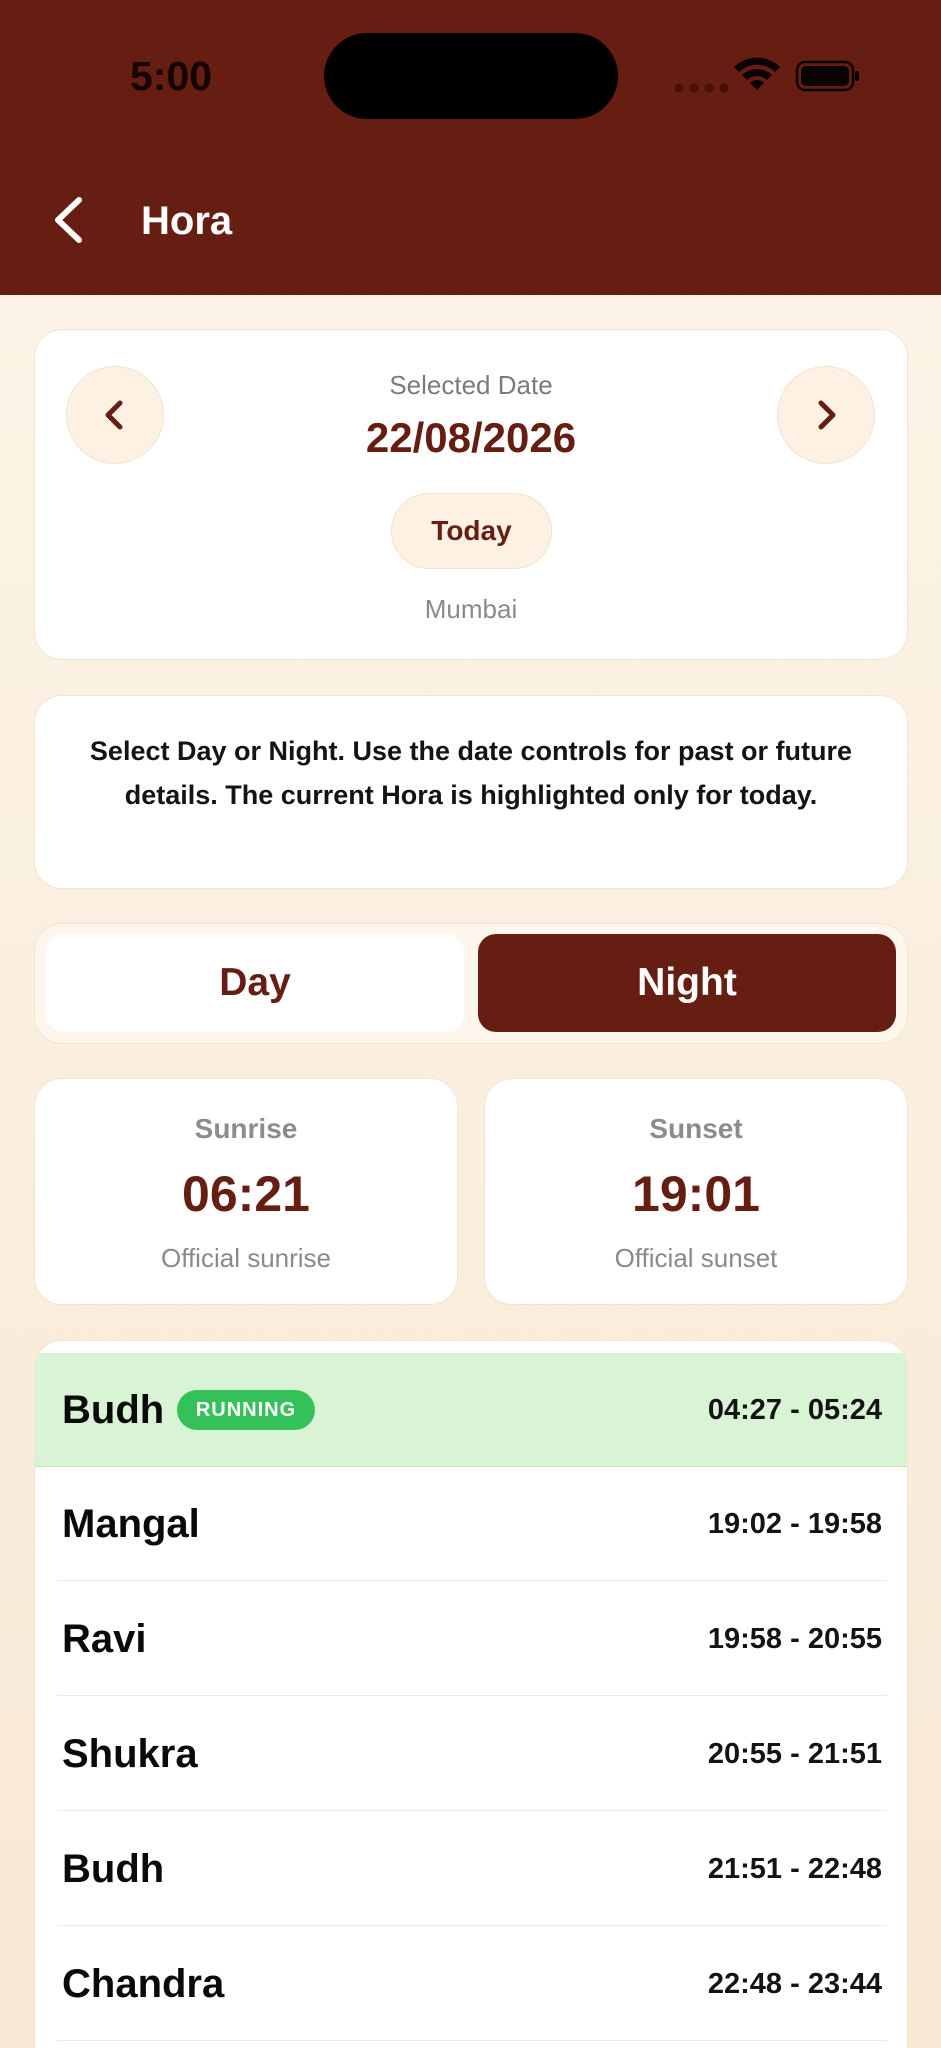 This screenshot has width=941, height=2048. What do you see at coordinates (471, 1410) in the screenshot?
I see `hora-row-running: Budh RUNNING 04:27 - 05:24` at bounding box center [471, 1410].